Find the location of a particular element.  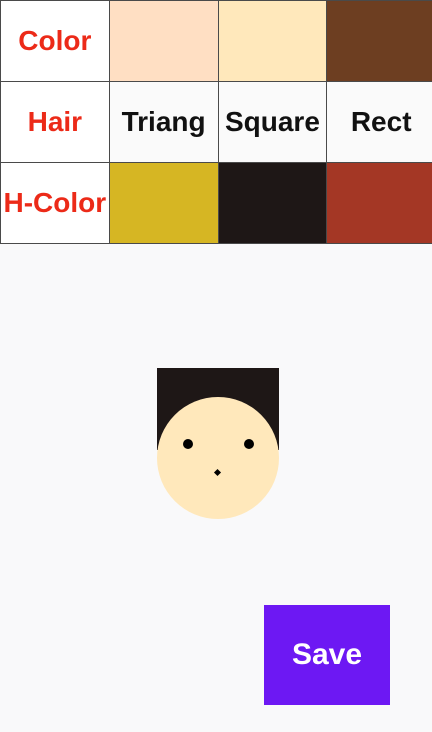

hair-row: Hair Triang Square Rect is located at coordinates (216, 122).